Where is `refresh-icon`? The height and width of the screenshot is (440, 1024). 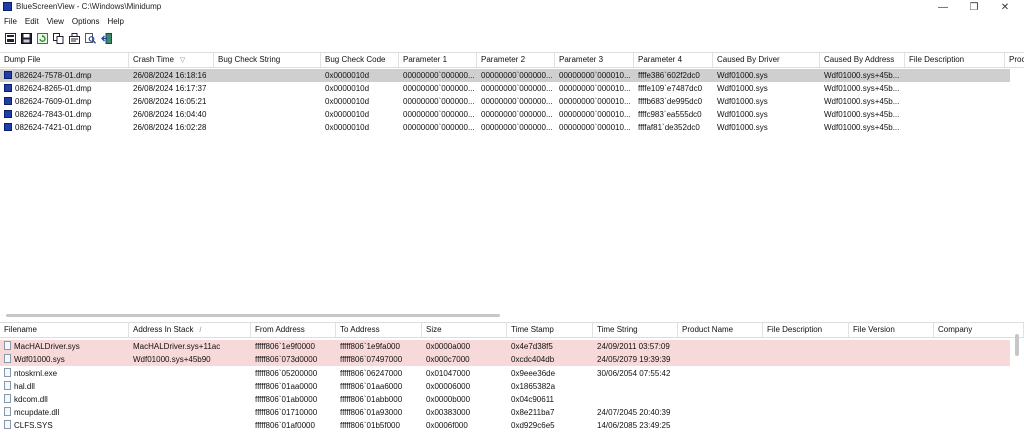
refresh-icon is located at coordinates (42, 38).